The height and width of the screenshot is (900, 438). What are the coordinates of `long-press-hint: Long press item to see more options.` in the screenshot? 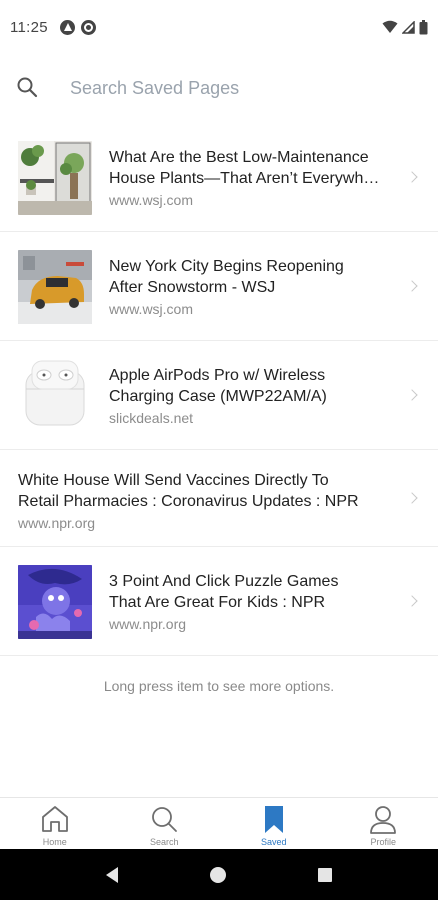 It's located at (219, 686).